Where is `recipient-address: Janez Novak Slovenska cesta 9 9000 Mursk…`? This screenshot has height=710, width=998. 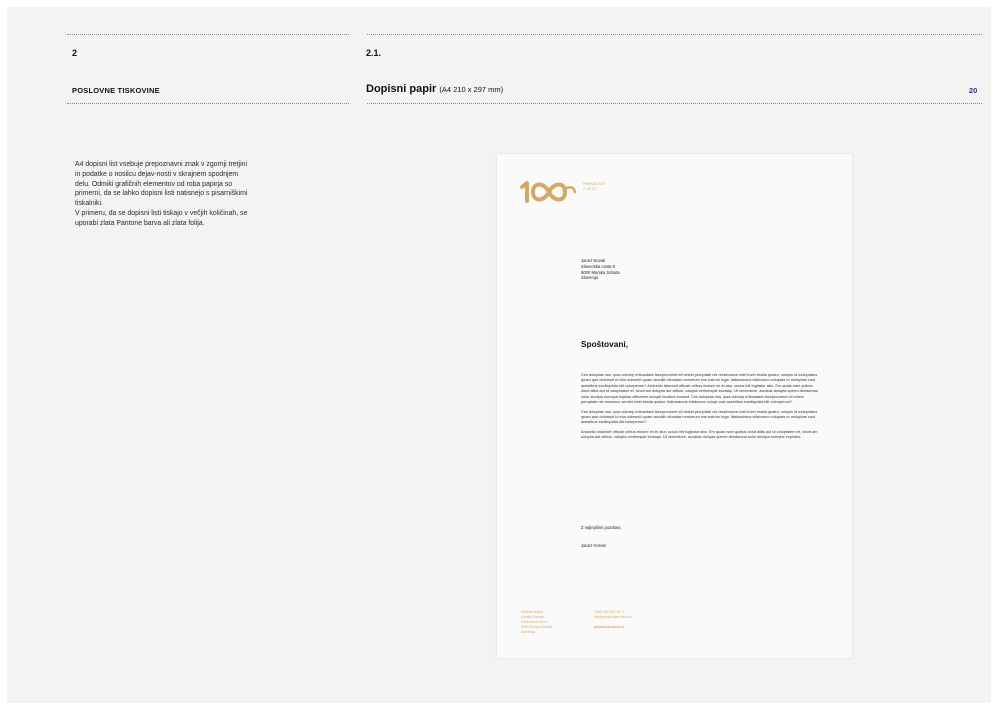 recipient-address: Janez Novak Slovenska cesta 9 9000 Mursk… is located at coordinates (600, 269).